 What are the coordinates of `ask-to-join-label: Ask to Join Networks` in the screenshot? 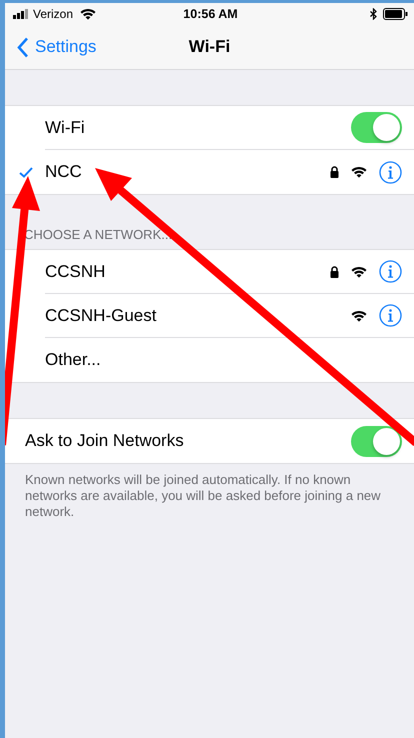 It's located at (105, 441).